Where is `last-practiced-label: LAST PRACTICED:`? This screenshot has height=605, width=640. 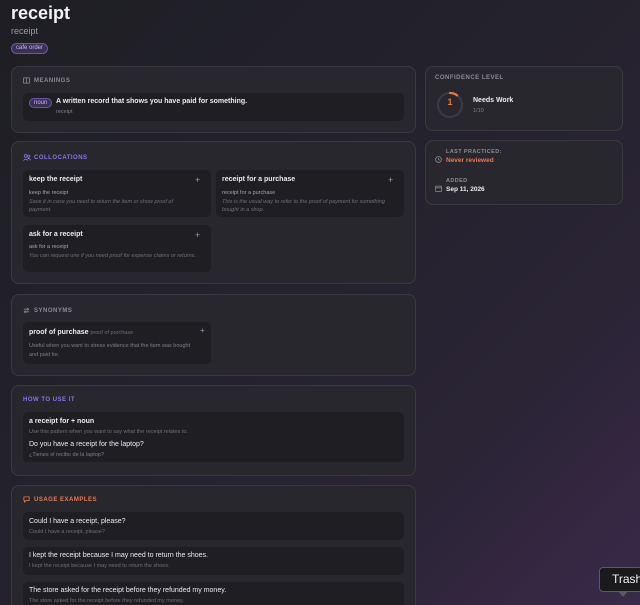
last-practiced-label: LAST PRACTICED: is located at coordinates (474, 152).